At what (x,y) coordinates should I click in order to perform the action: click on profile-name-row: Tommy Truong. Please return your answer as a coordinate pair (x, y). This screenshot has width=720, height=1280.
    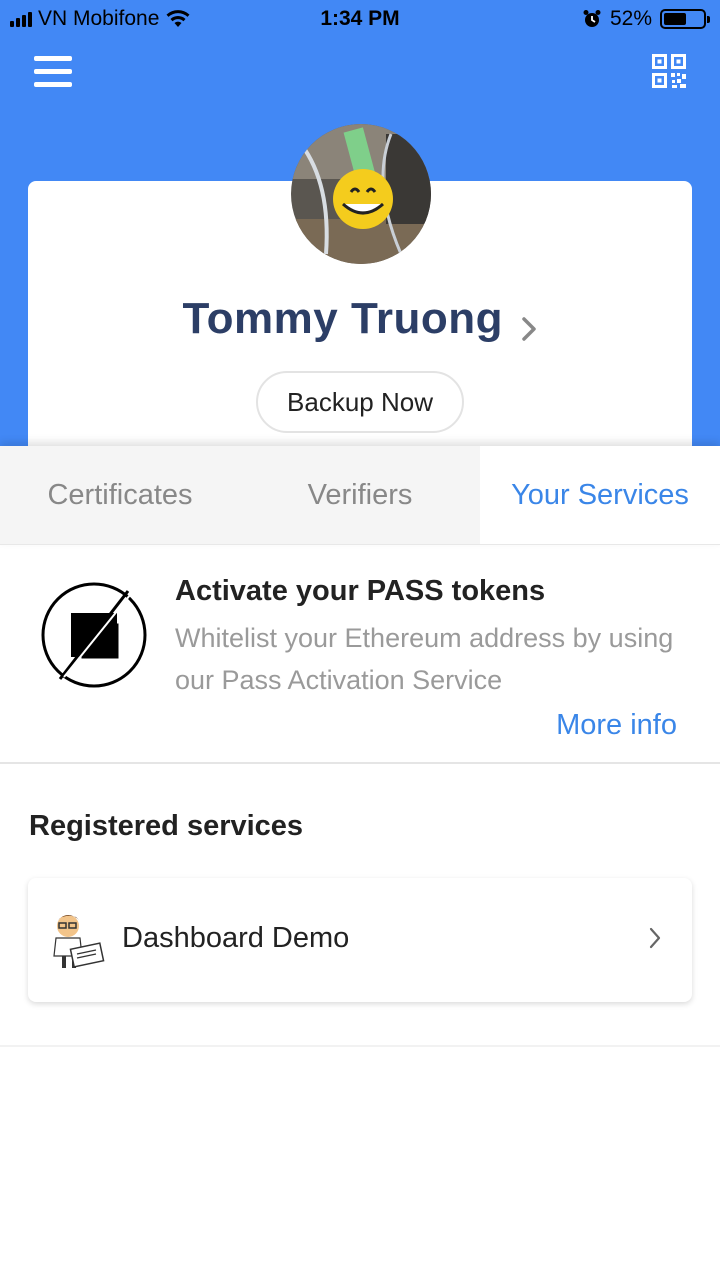
    Looking at the image, I should click on (360, 319).